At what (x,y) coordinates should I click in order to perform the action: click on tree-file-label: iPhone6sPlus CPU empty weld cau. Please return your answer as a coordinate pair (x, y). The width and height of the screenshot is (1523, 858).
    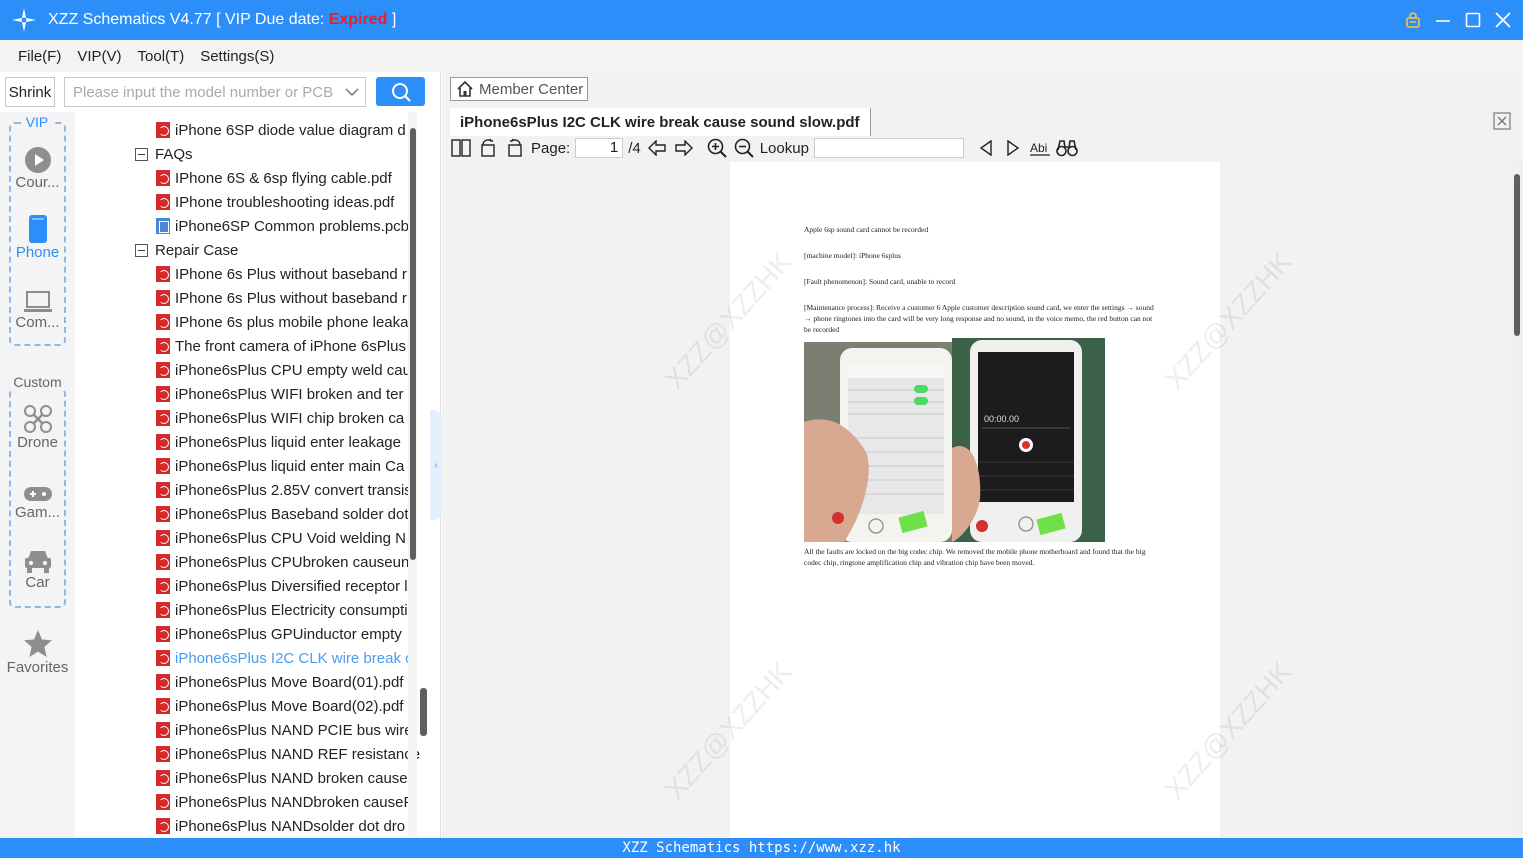
    Looking at the image, I should click on (293, 370).